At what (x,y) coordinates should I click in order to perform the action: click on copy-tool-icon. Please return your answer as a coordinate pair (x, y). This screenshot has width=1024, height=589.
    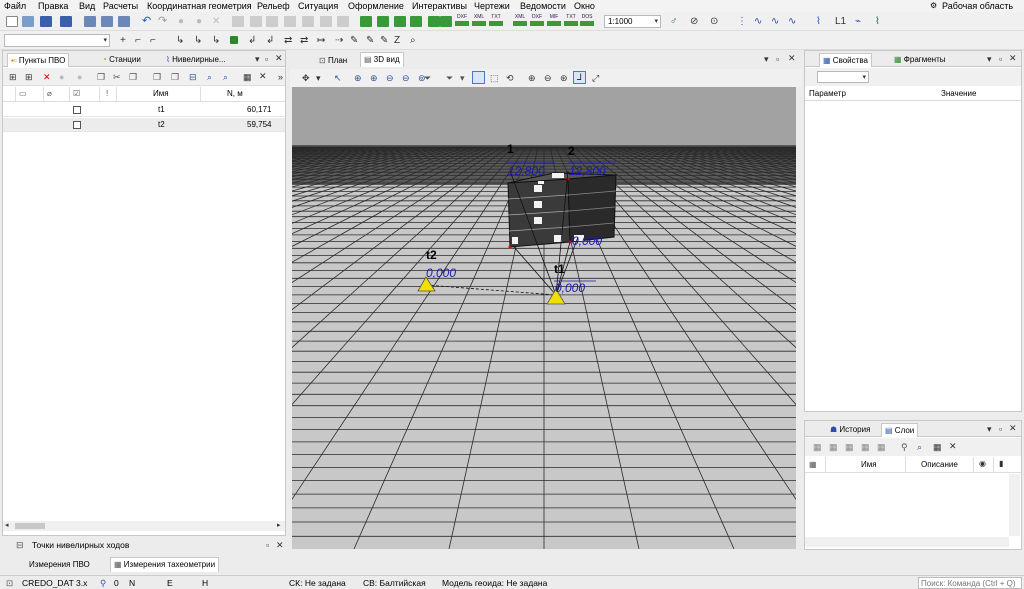
    Looking at the image, I should click on (238, 21).